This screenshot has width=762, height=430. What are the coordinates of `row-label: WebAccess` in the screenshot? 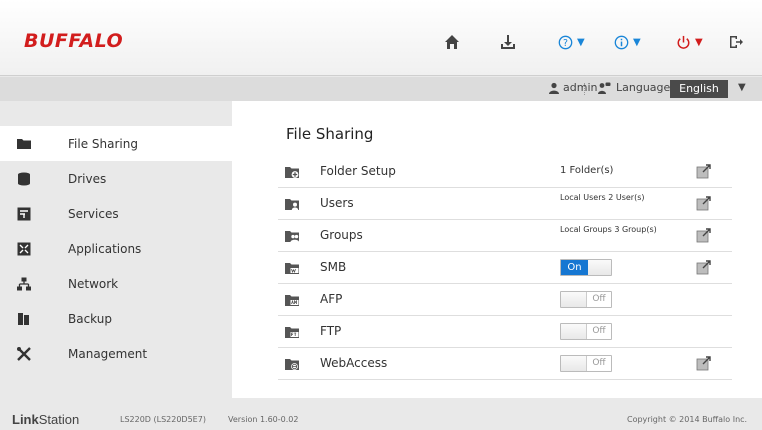 It's located at (354, 363).